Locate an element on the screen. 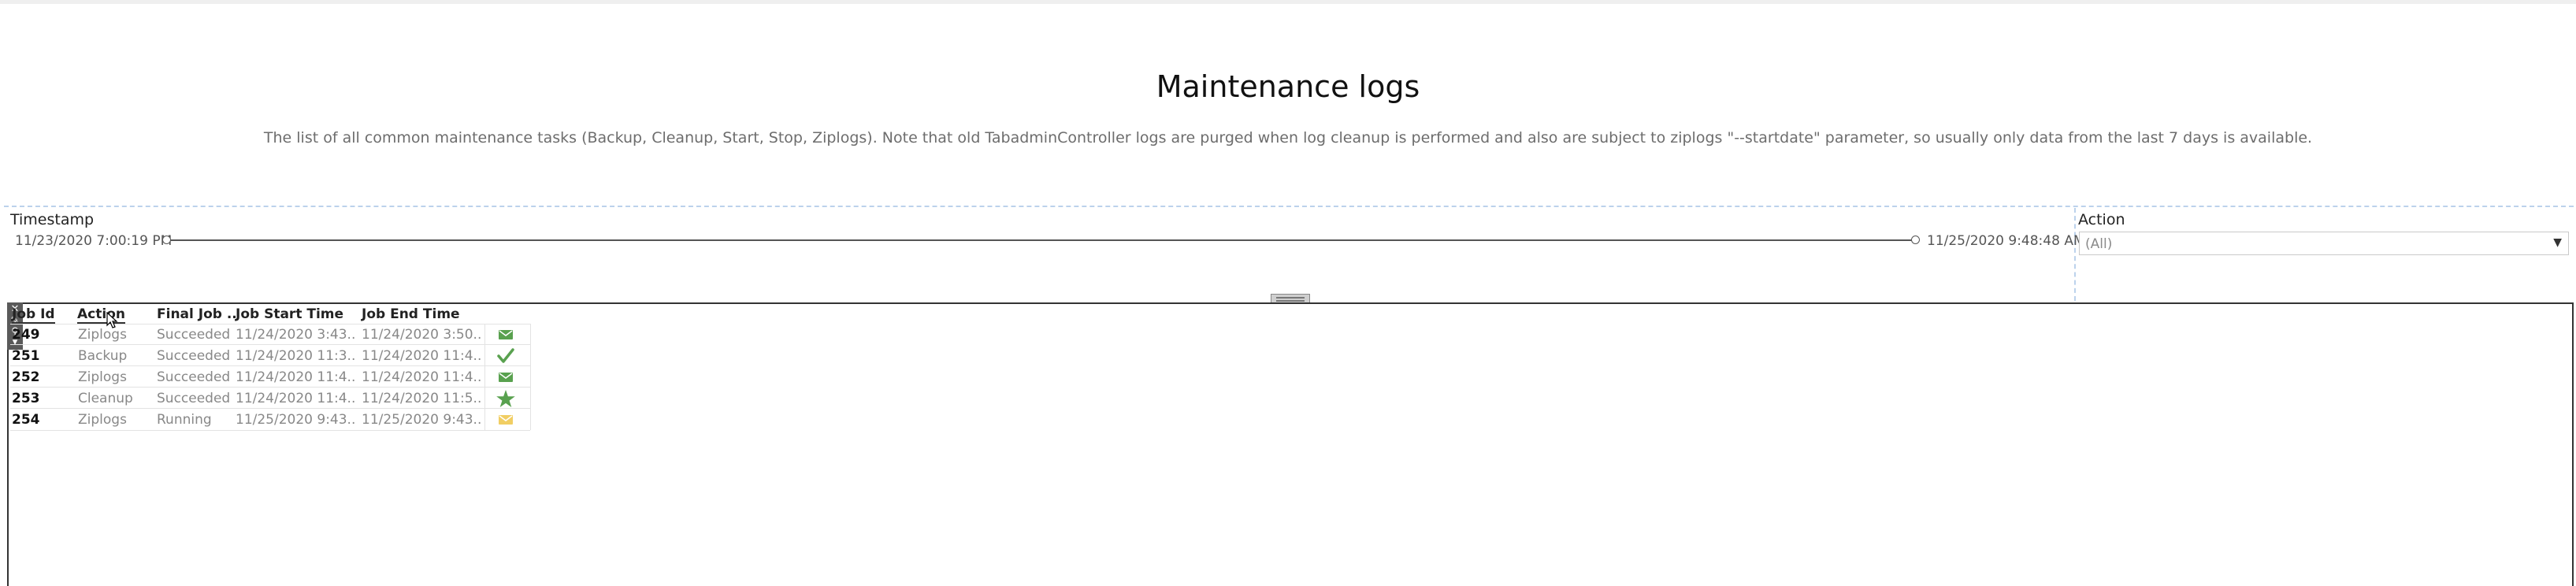 This screenshot has height=586, width=2576. layout-divider-filters is located at coordinates (2075, 254).